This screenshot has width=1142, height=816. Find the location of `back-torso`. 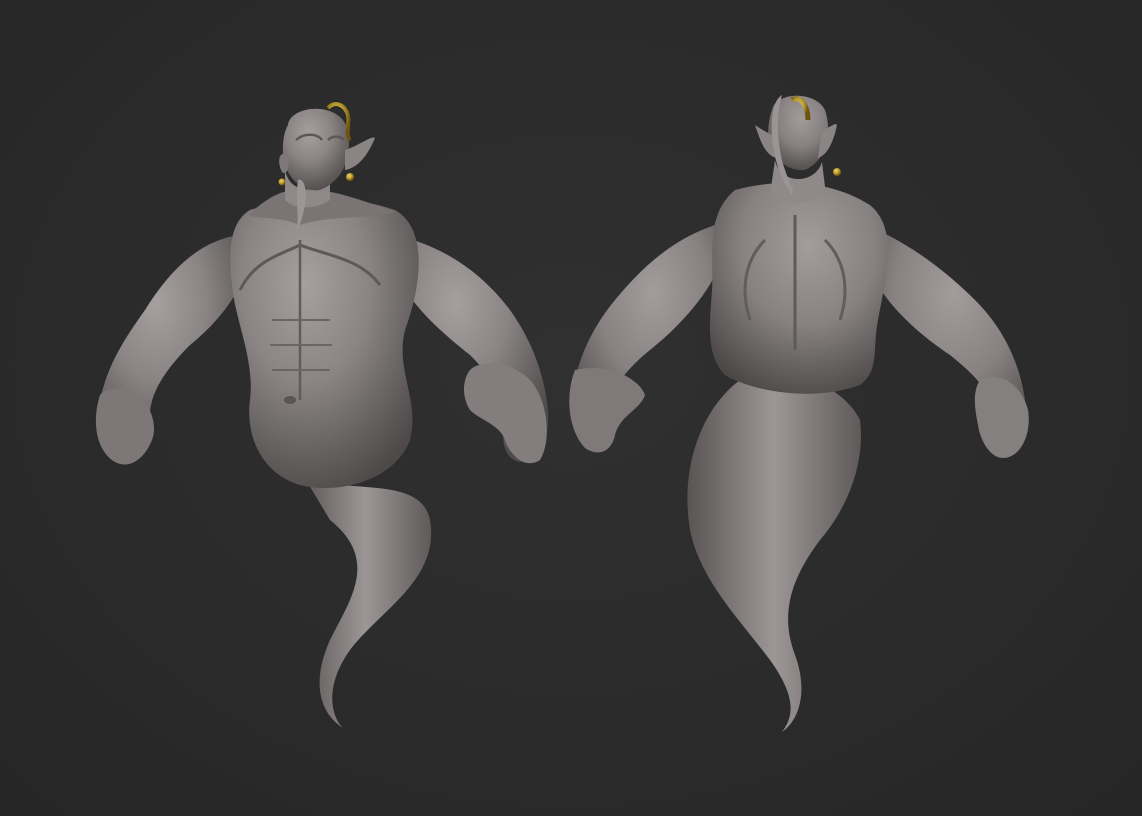

back-torso is located at coordinates (798, 288).